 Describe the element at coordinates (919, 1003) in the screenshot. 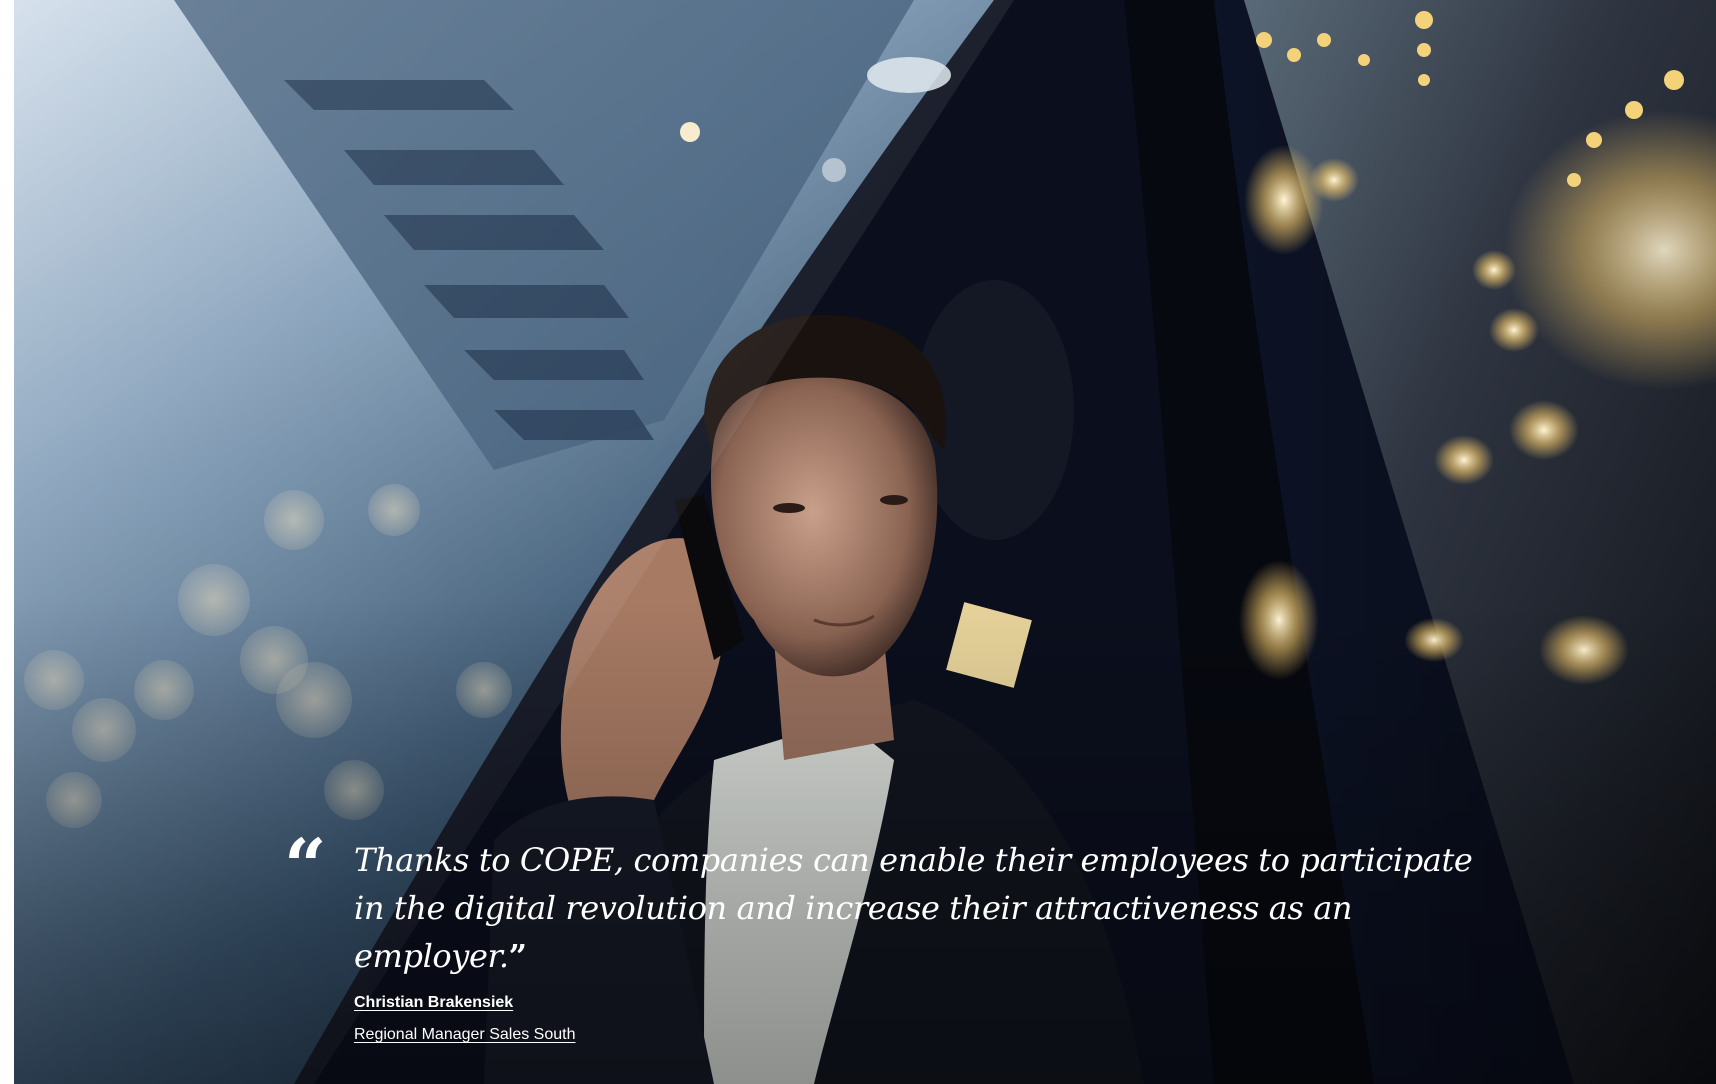

I see `author-name-link: Christian Brakensiek` at that location.